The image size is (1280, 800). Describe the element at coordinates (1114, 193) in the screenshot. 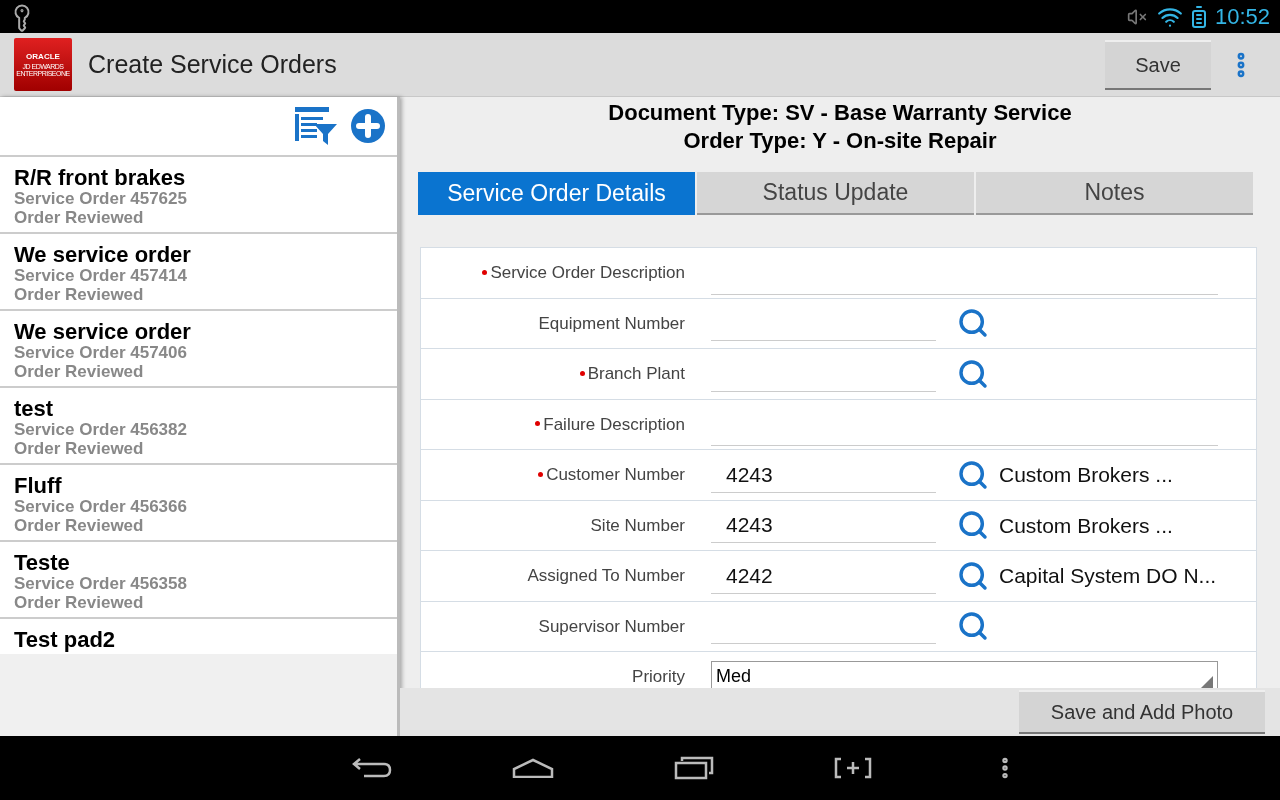

I see `tab: Notes` at that location.